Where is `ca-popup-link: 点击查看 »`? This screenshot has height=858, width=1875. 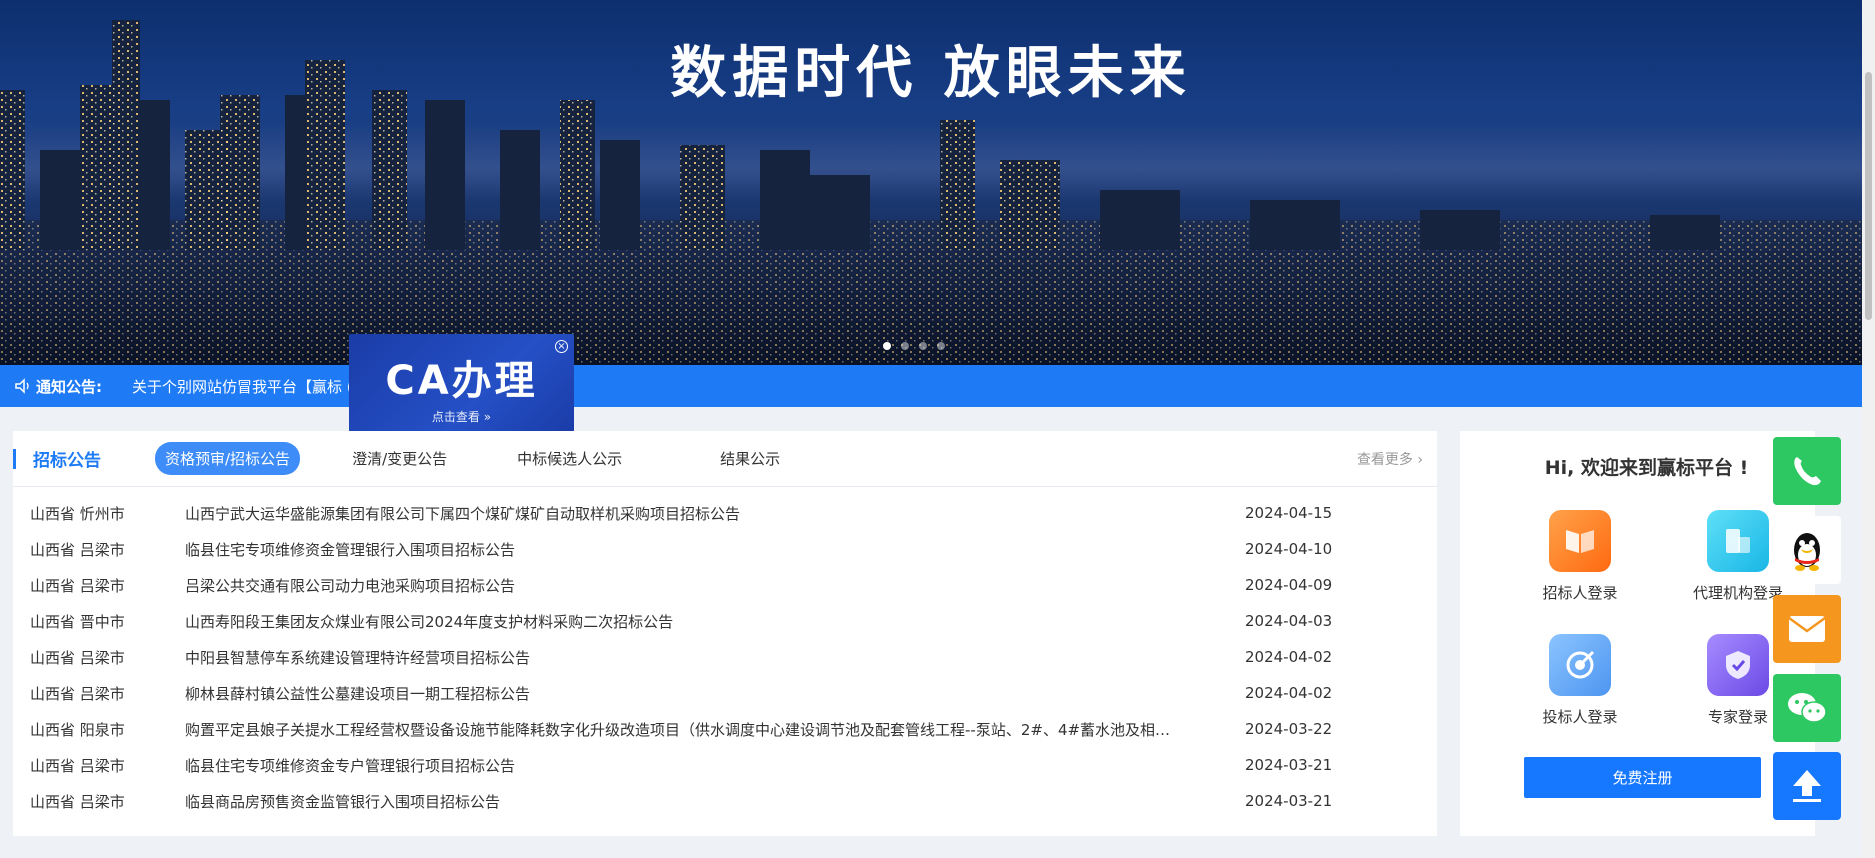
ca-popup-link: 点击查看 » is located at coordinates (461, 416).